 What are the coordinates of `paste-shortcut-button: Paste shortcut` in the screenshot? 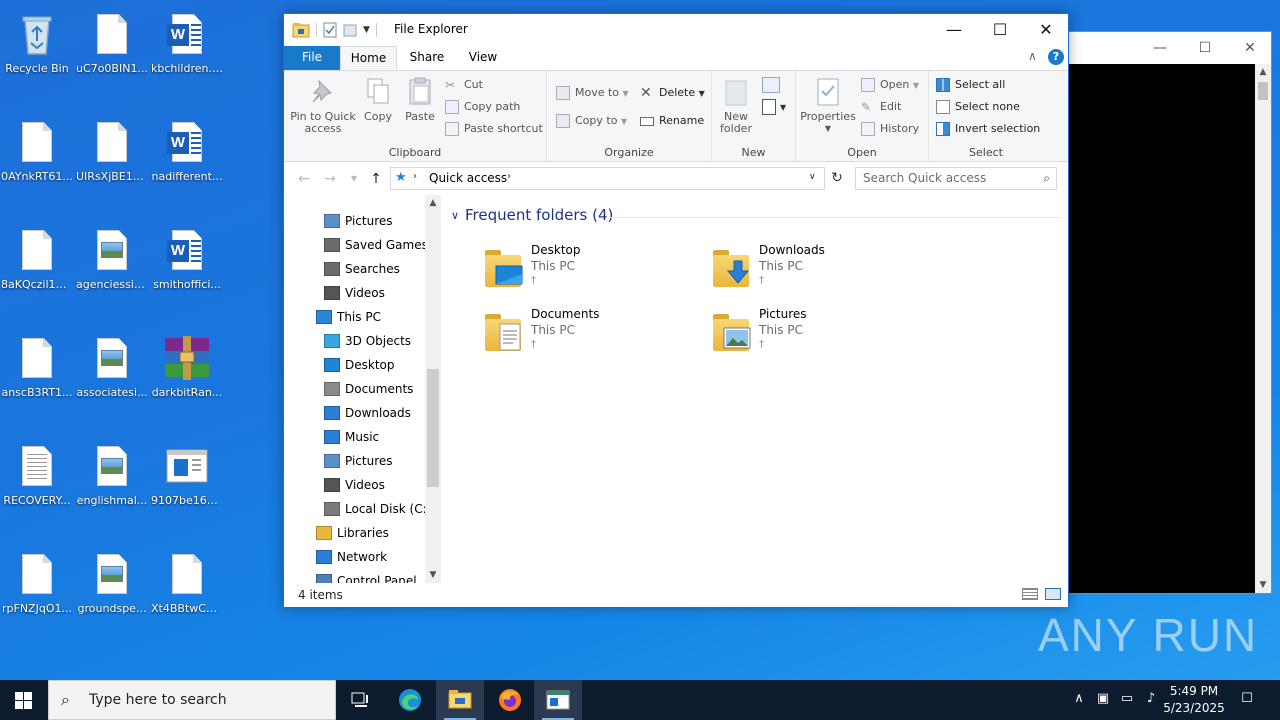 It's located at (493, 129).